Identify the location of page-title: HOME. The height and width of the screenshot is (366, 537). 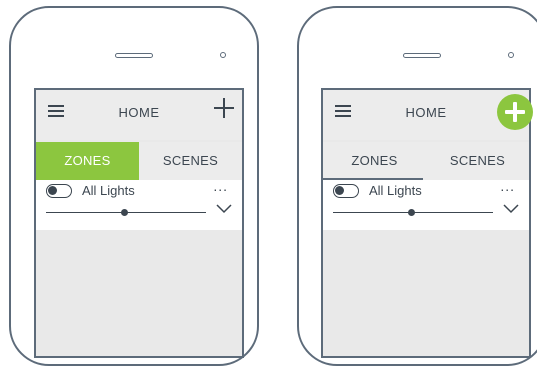
(139, 112).